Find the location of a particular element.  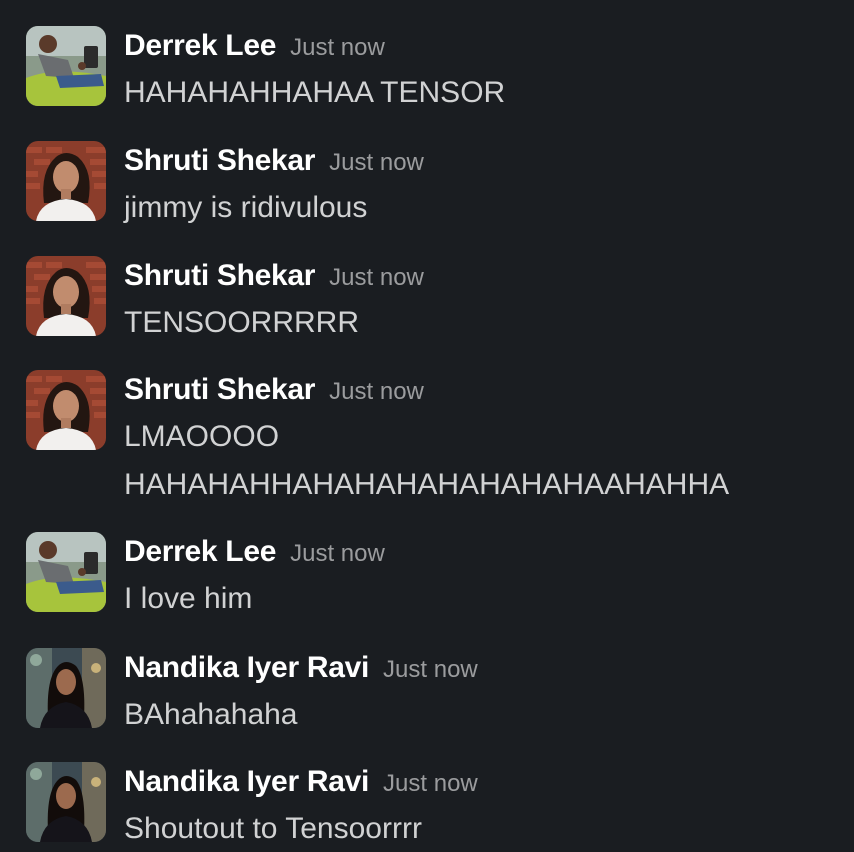

message-line: I love him is located at coordinates (188, 598).